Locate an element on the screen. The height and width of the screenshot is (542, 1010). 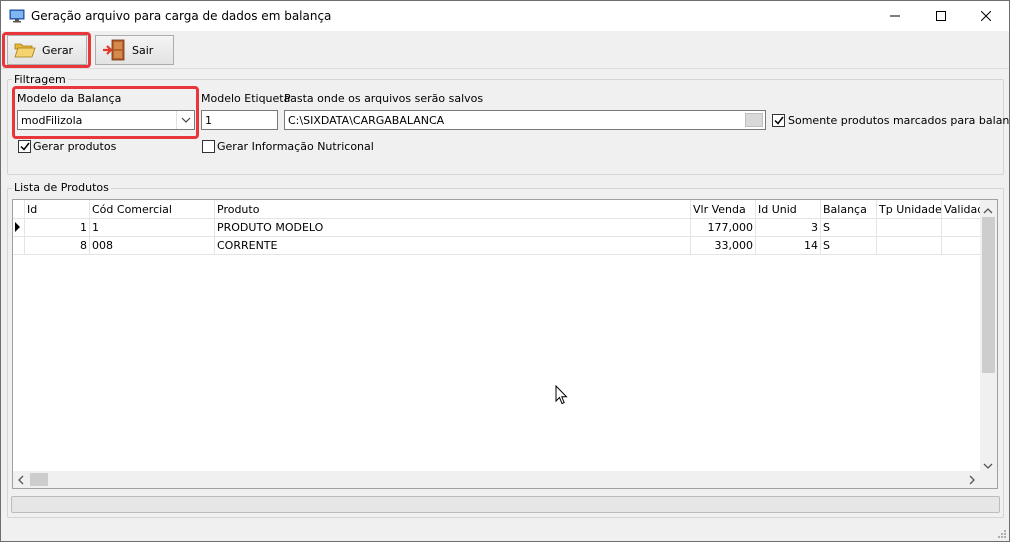
scroll-left-icon is located at coordinates (21, 481).